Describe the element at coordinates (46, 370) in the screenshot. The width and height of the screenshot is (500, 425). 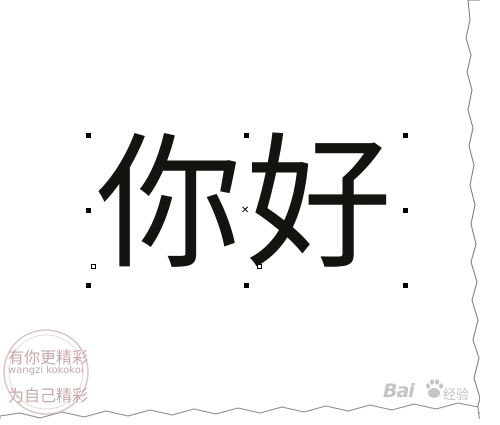
I see `stamp-text-line2: wangzi kokokoi` at that location.